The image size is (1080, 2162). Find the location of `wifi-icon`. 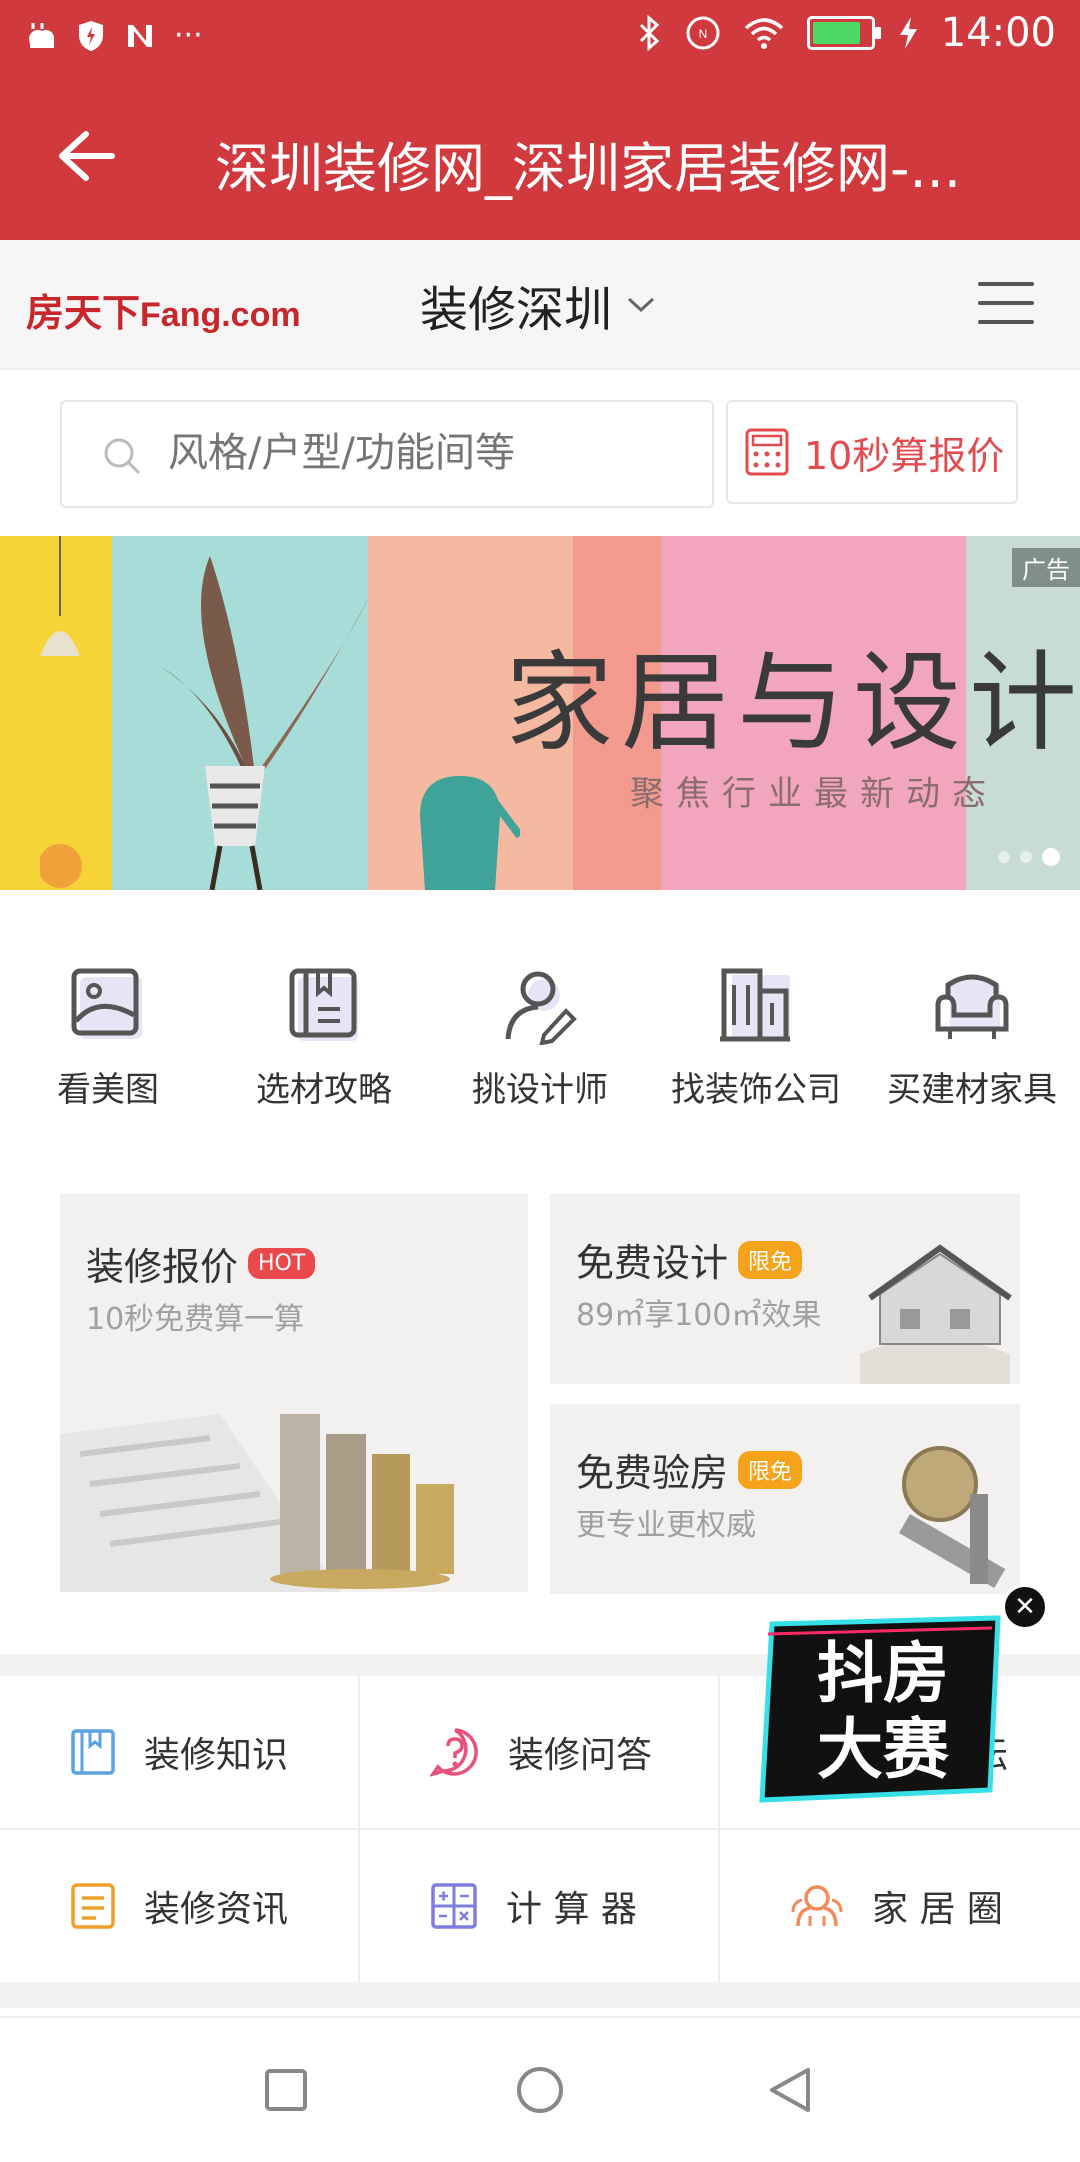

wifi-icon is located at coordinates (763, 33).